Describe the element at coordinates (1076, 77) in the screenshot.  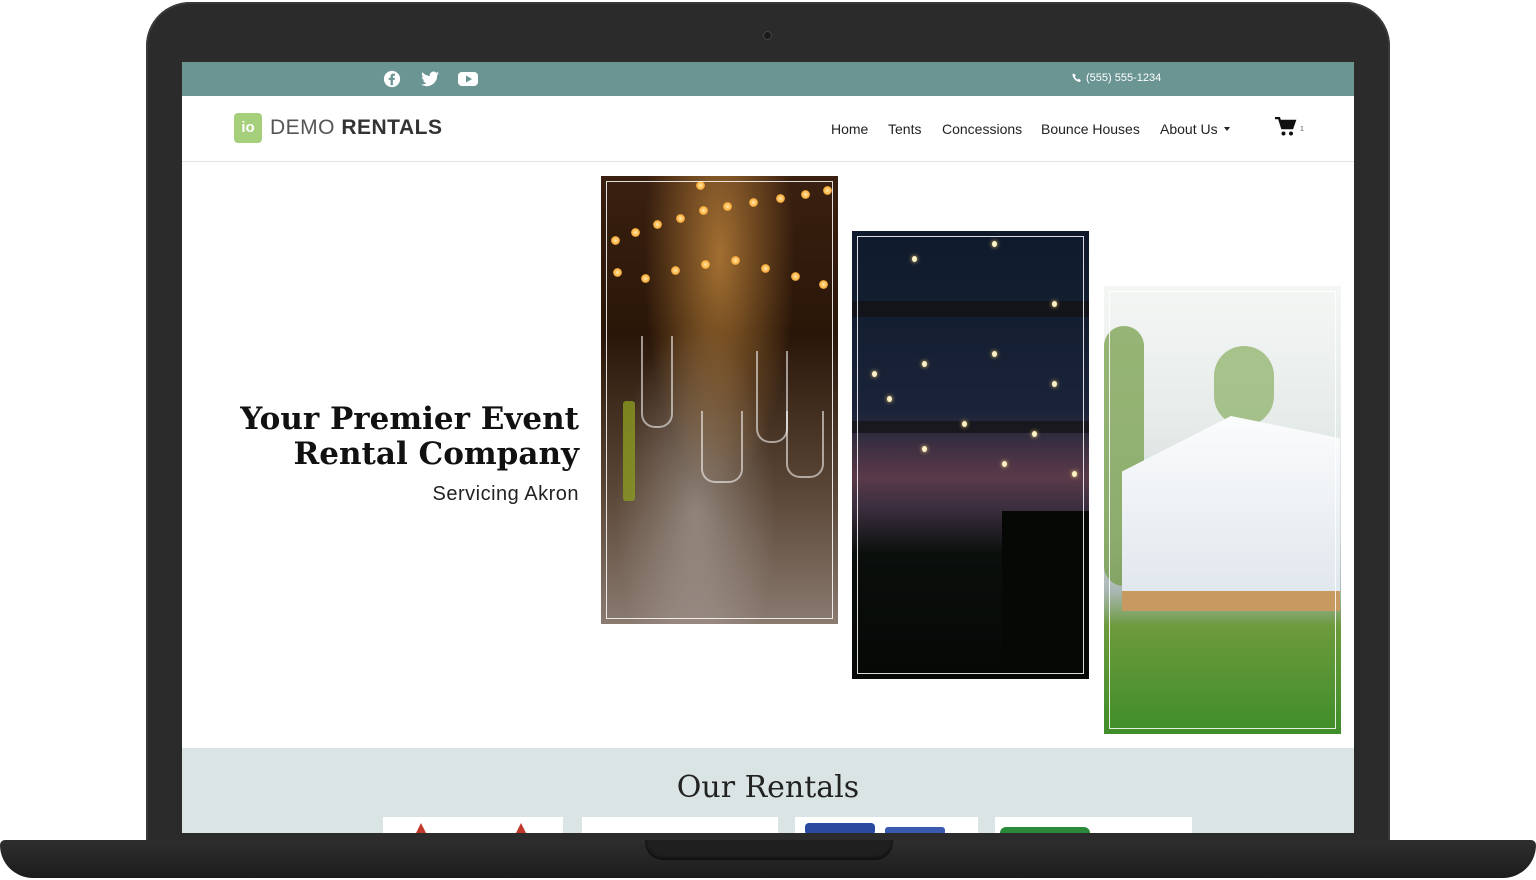
I see `phone-icon` at that location.